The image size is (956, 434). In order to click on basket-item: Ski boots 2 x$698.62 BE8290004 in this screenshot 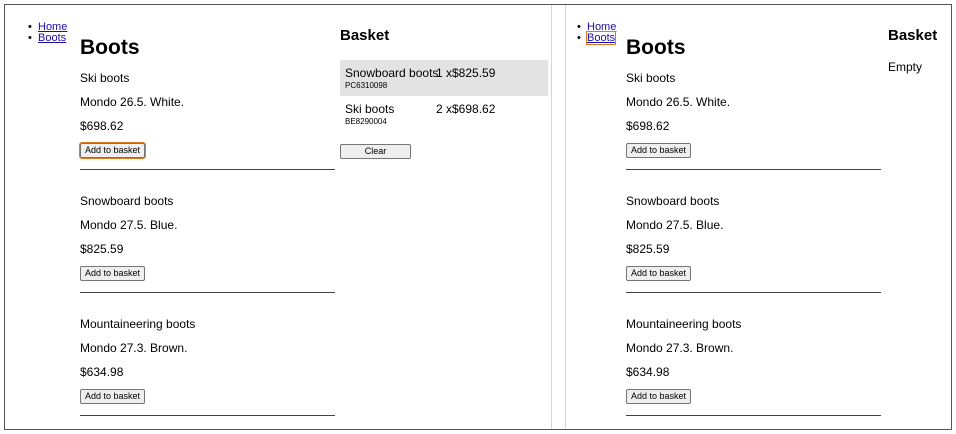, I will do `click(444, 114)`.